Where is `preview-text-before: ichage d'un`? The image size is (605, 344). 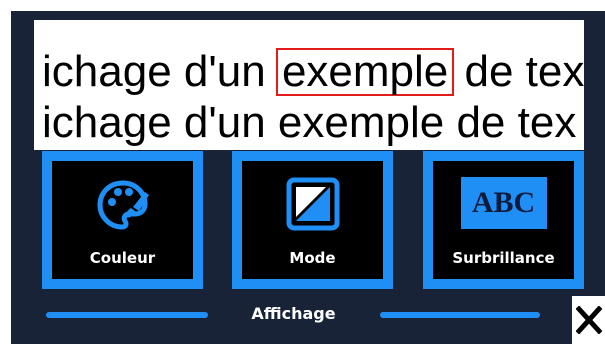 preview-text-before: ichage d'un is located at coordinates (154, 71).